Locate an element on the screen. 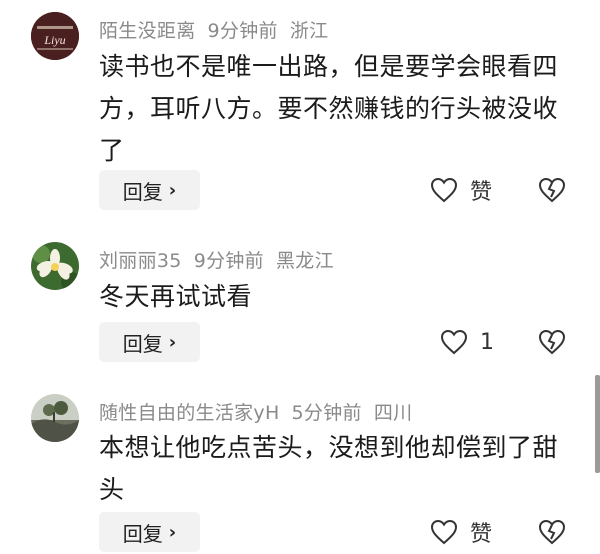 This screenshot has height=554, width=600. comment-text: 本想让他吃点苦头，没想到他却偿到了甜头 is located at coordinates (329, 468).